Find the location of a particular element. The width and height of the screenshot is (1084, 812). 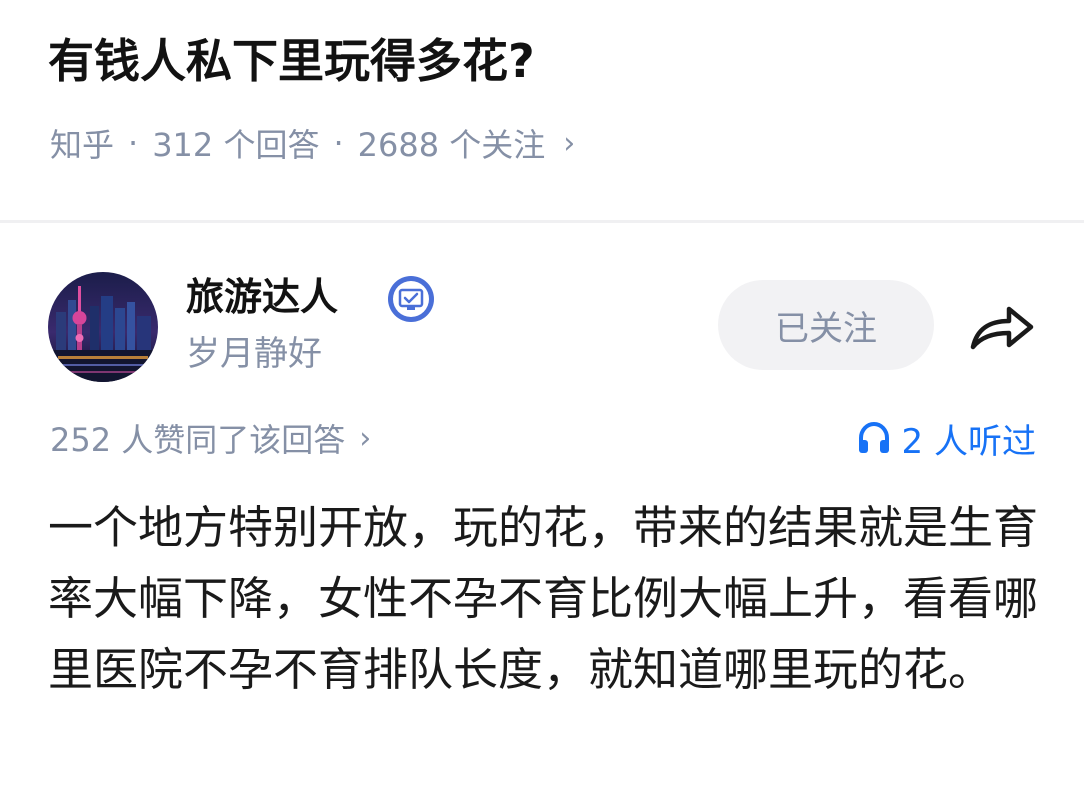

question-meta: 知乎 · 312 个回答 · 2688 个关注 › is located at coordinates (312, 143).